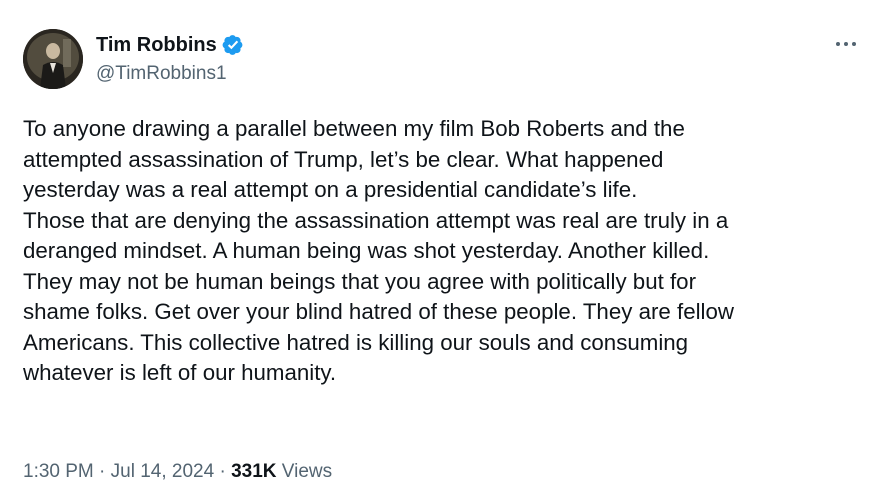 This screenshot has height=494, width=882. I want to click on views-count: 331K, so click(253, 471).